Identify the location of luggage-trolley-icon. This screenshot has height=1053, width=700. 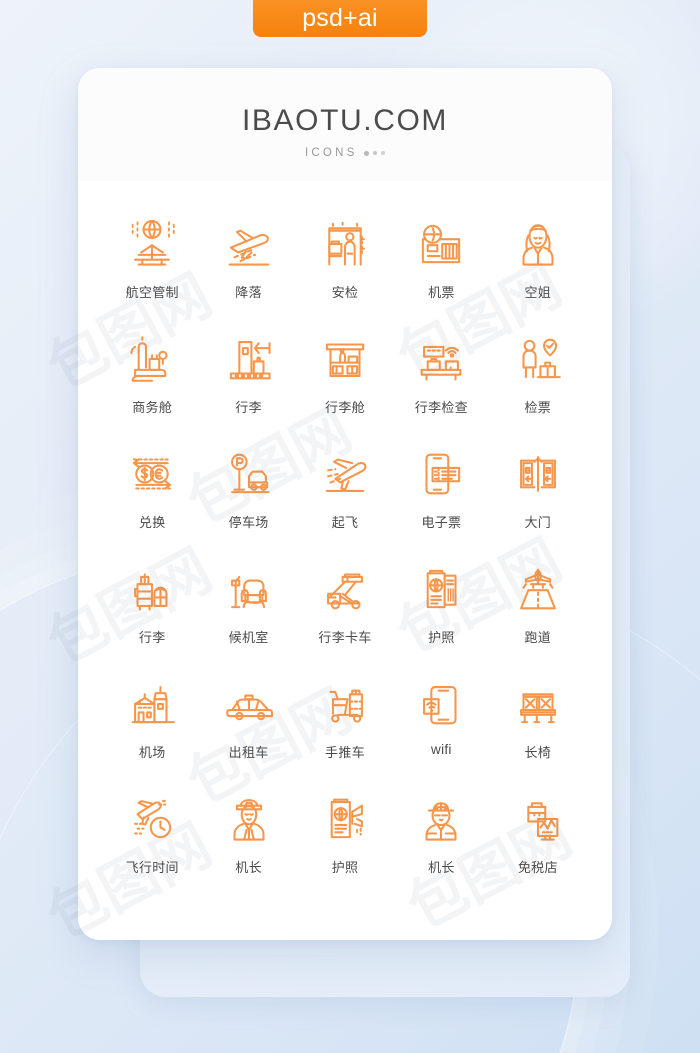
(345, 704).